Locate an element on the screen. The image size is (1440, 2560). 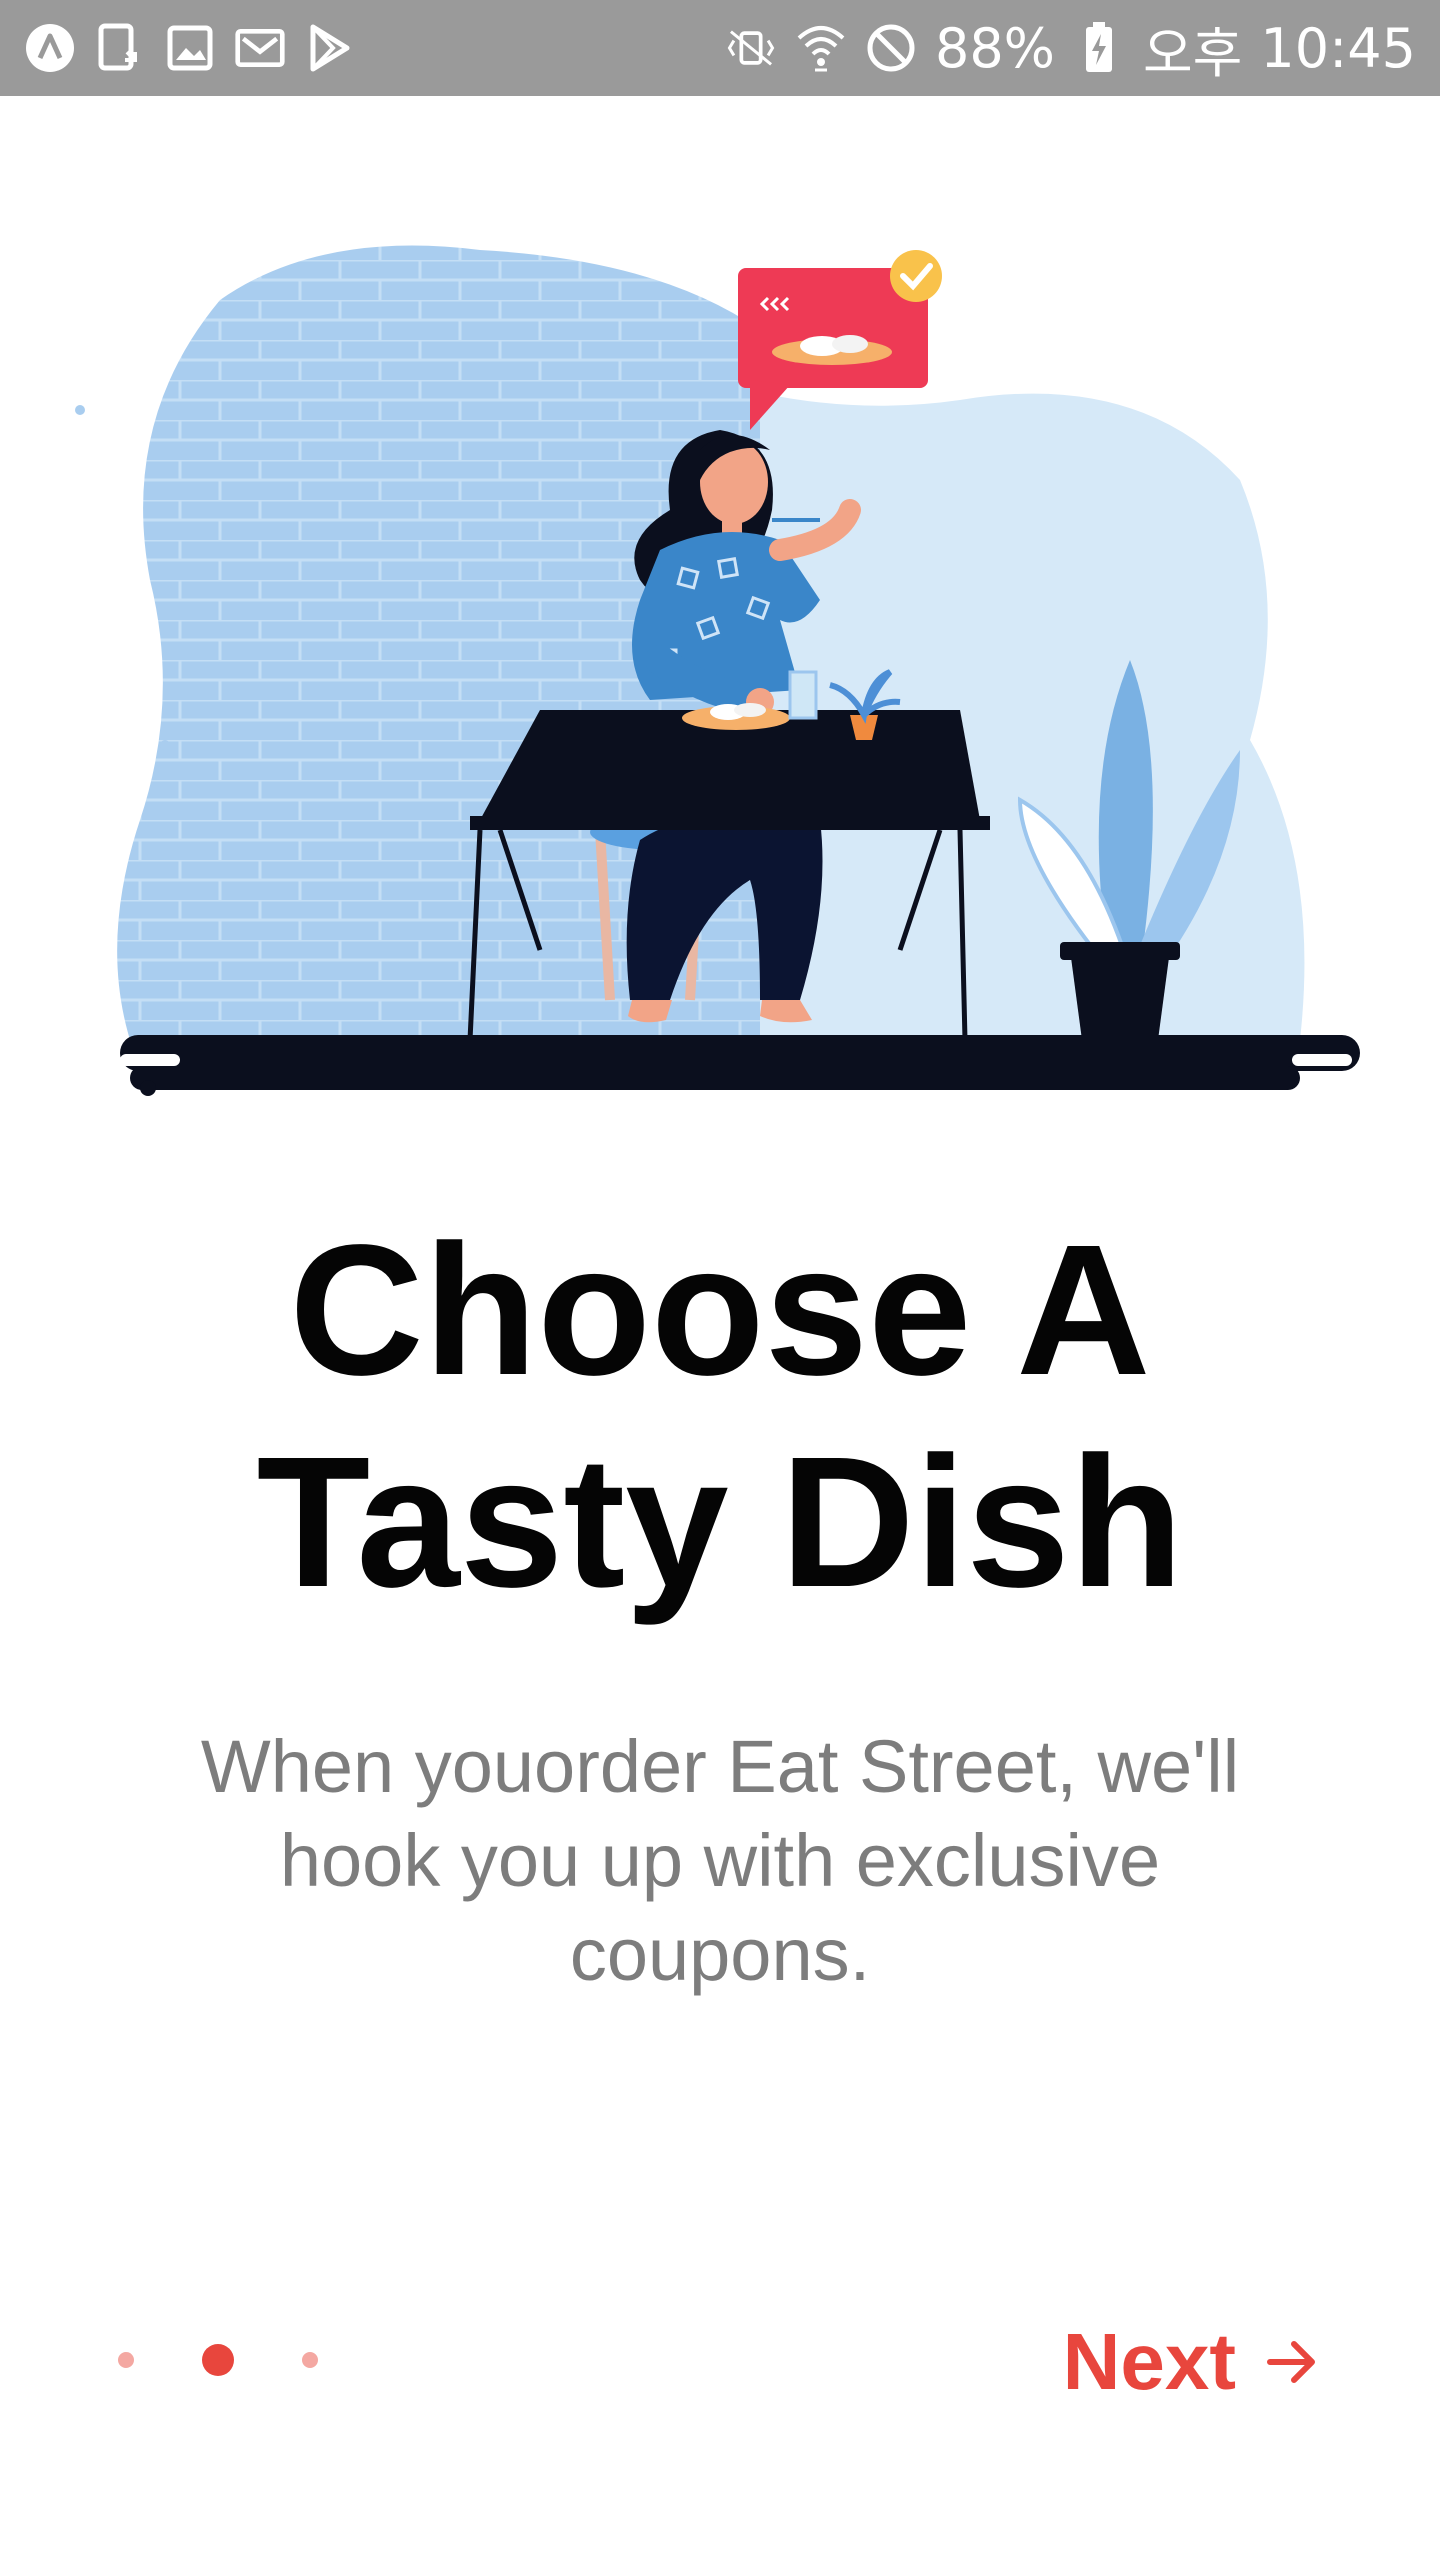
next-label: Next is located at coordinates (1149, 2361).